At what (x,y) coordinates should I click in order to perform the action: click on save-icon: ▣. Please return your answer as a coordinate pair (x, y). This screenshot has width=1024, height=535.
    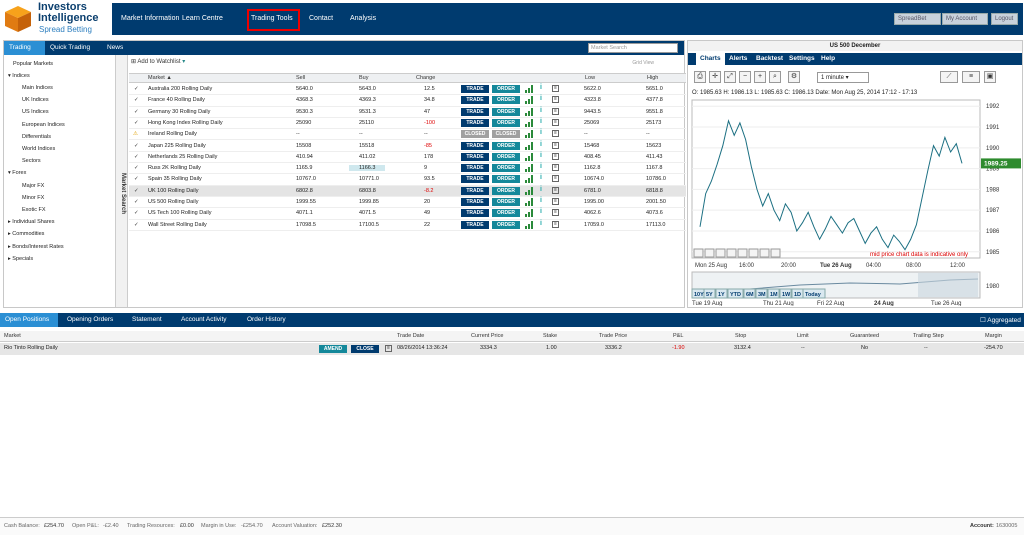
    Looking at the image, I should click on (990, 77).